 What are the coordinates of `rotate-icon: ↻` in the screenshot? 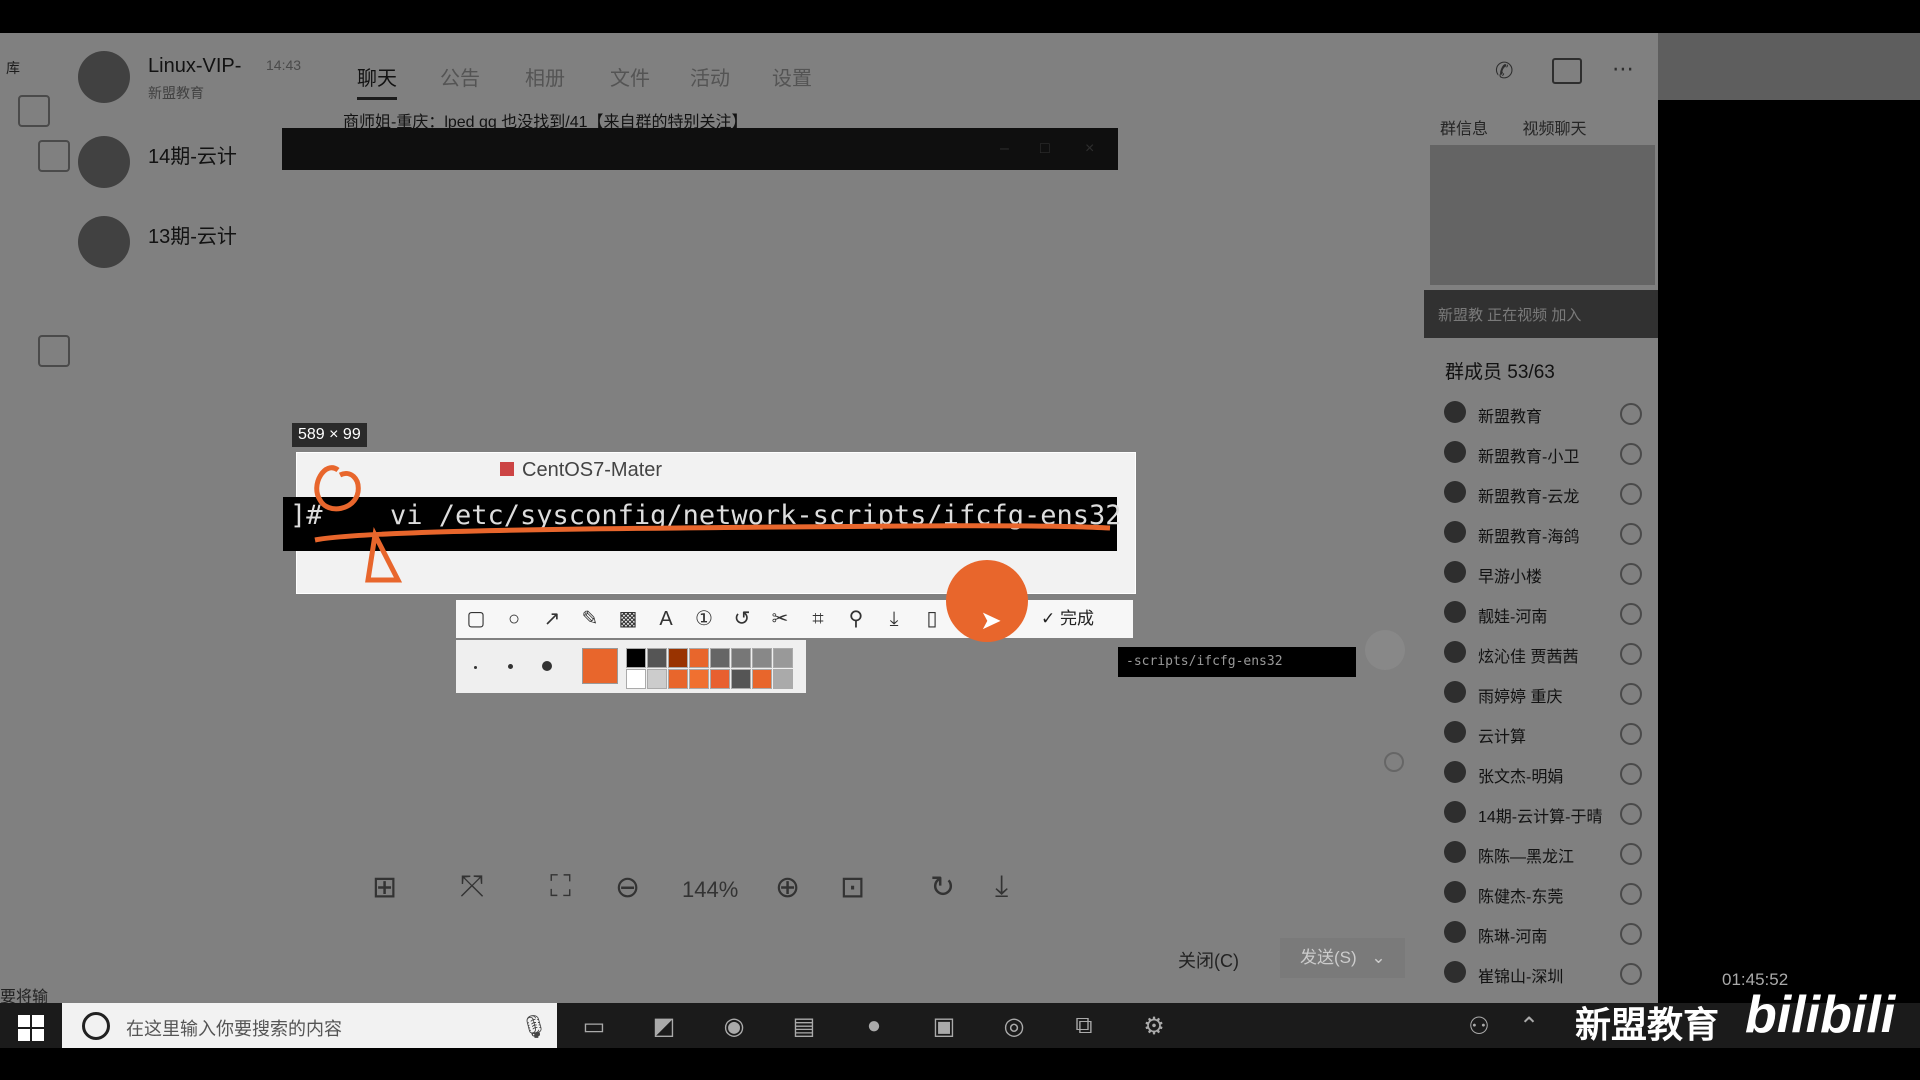 It's located at (942, 887).